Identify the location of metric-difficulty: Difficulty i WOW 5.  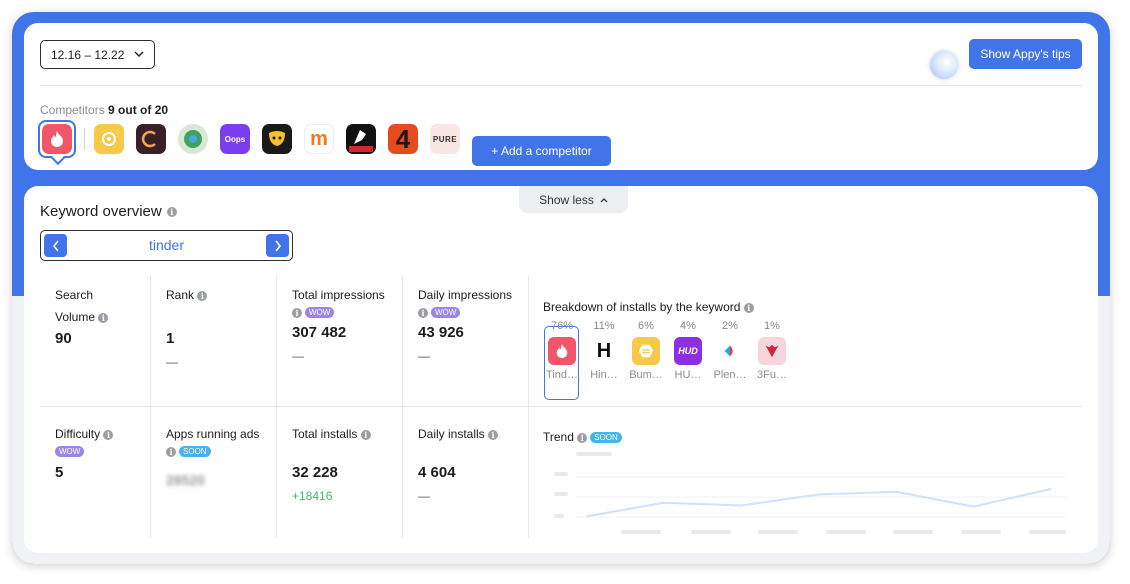
(84, 453).